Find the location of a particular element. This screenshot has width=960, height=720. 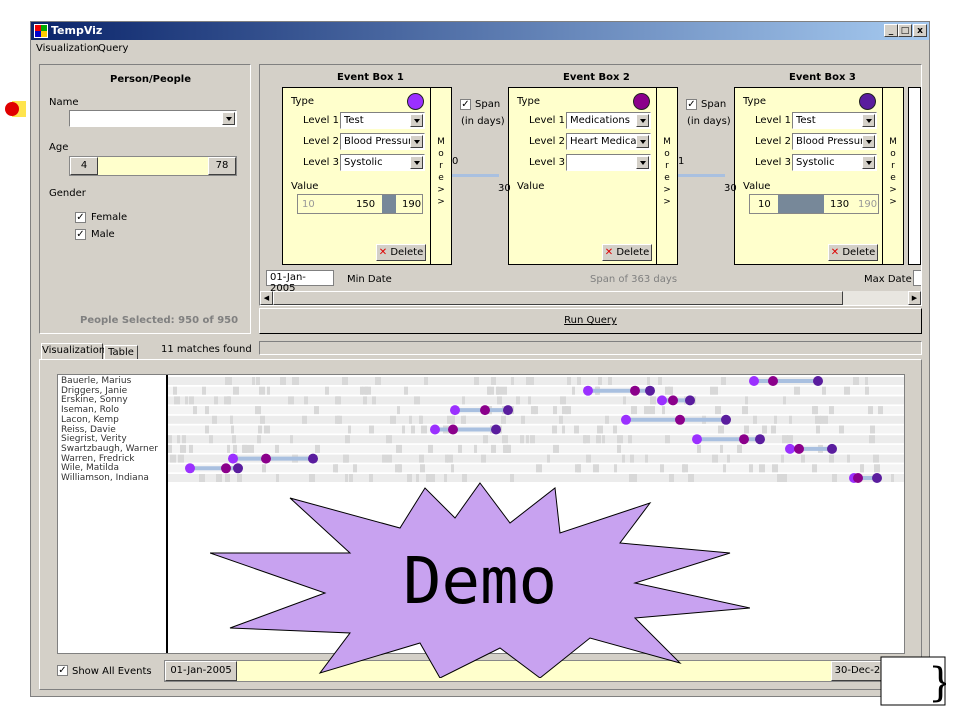

patient-name: Bauerle, Marius is located at coordinates (96, 381).